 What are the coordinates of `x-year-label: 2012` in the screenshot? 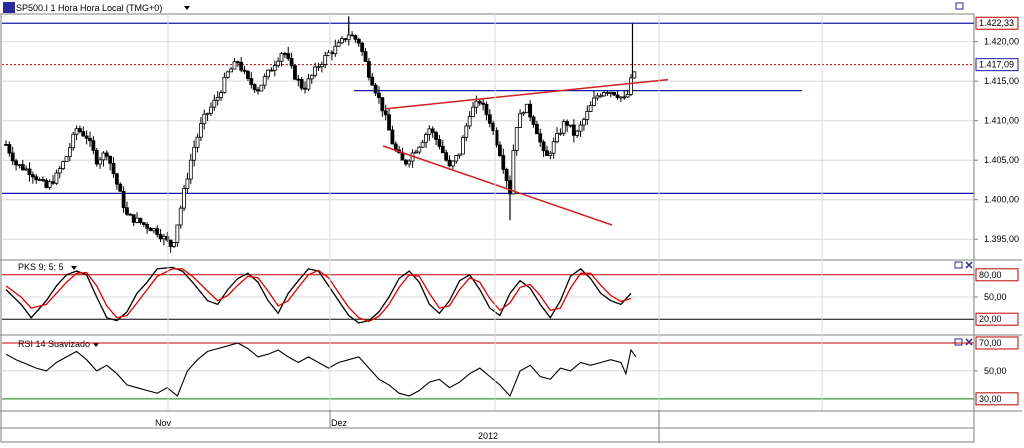 It's located at (488, 436).